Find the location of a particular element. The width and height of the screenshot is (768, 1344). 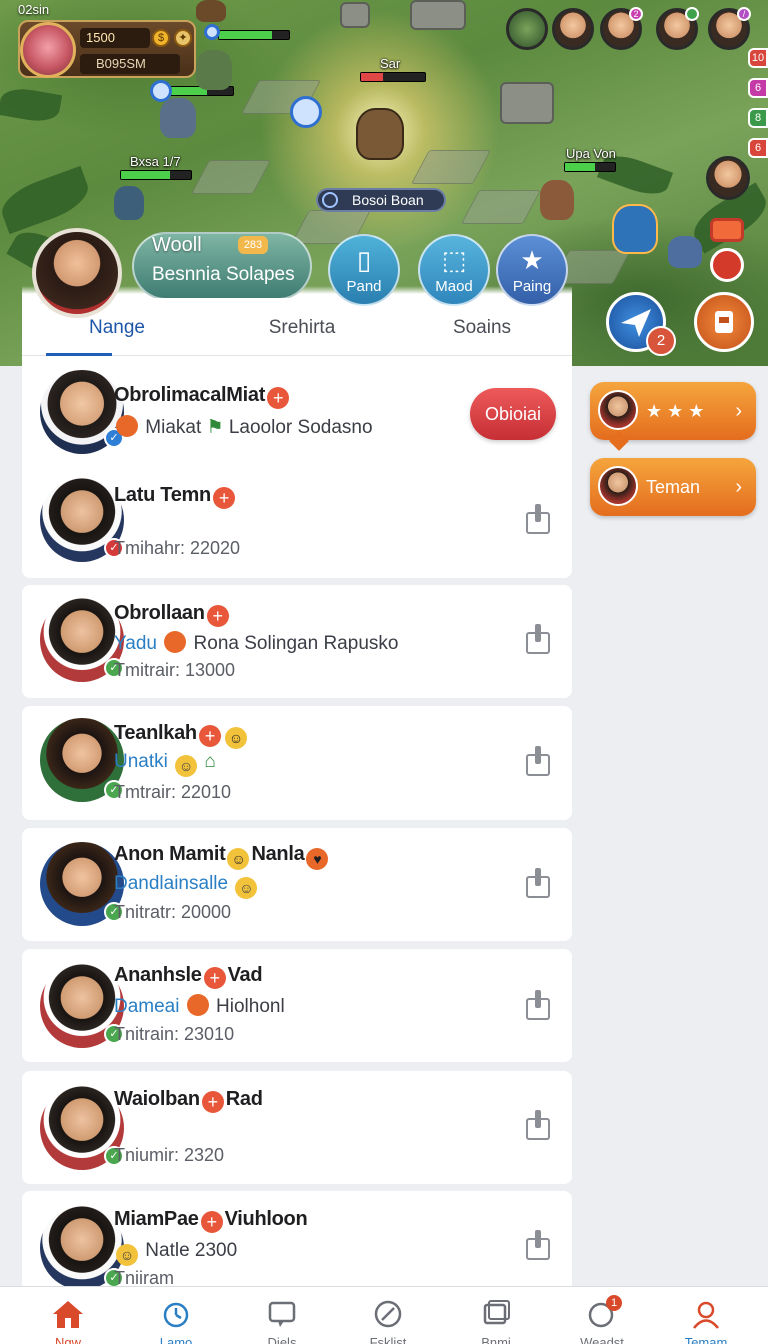

nav-ngw: Ngw is located at coordinates (68, 1315).